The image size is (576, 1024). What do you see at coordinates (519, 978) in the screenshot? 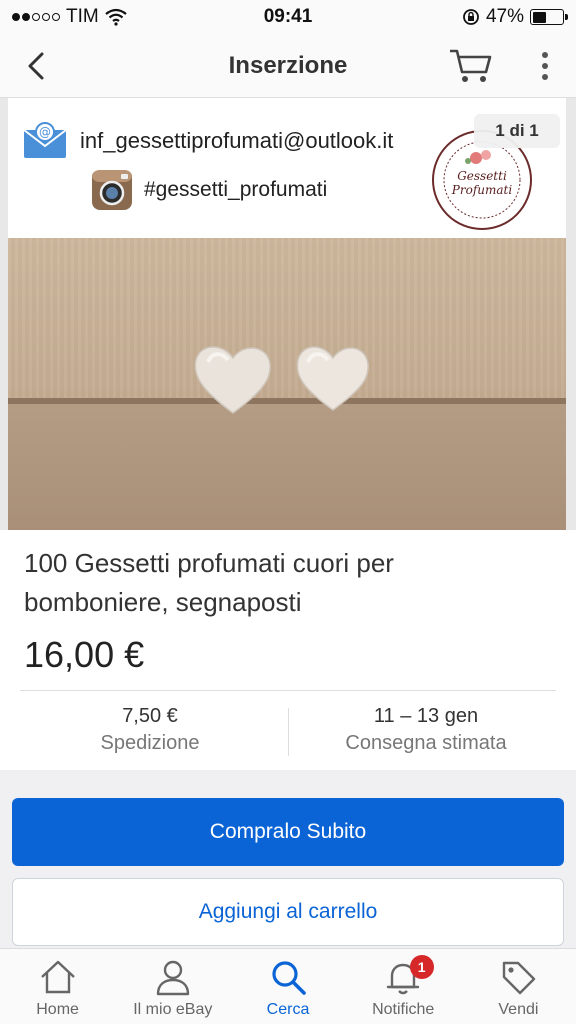
I see `tag-icon` at bounding box center [519, 978].